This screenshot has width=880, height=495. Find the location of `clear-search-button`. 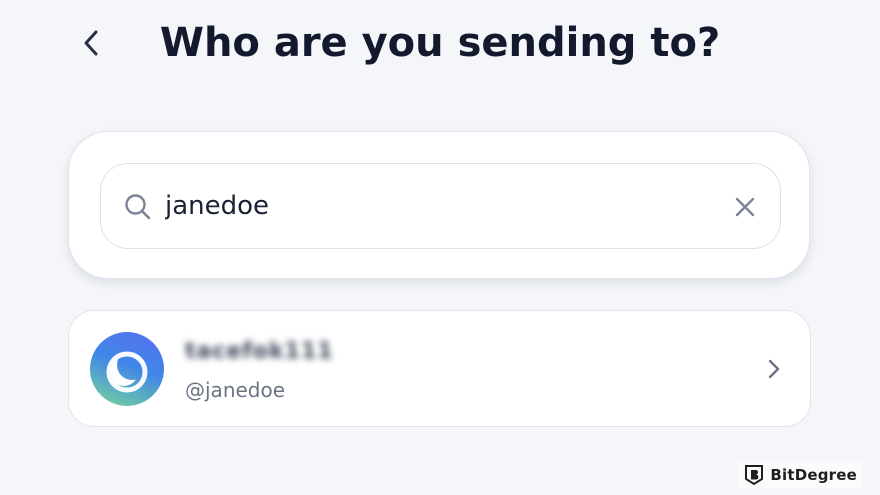

clear-search-button is located at coordinates (745, 207).